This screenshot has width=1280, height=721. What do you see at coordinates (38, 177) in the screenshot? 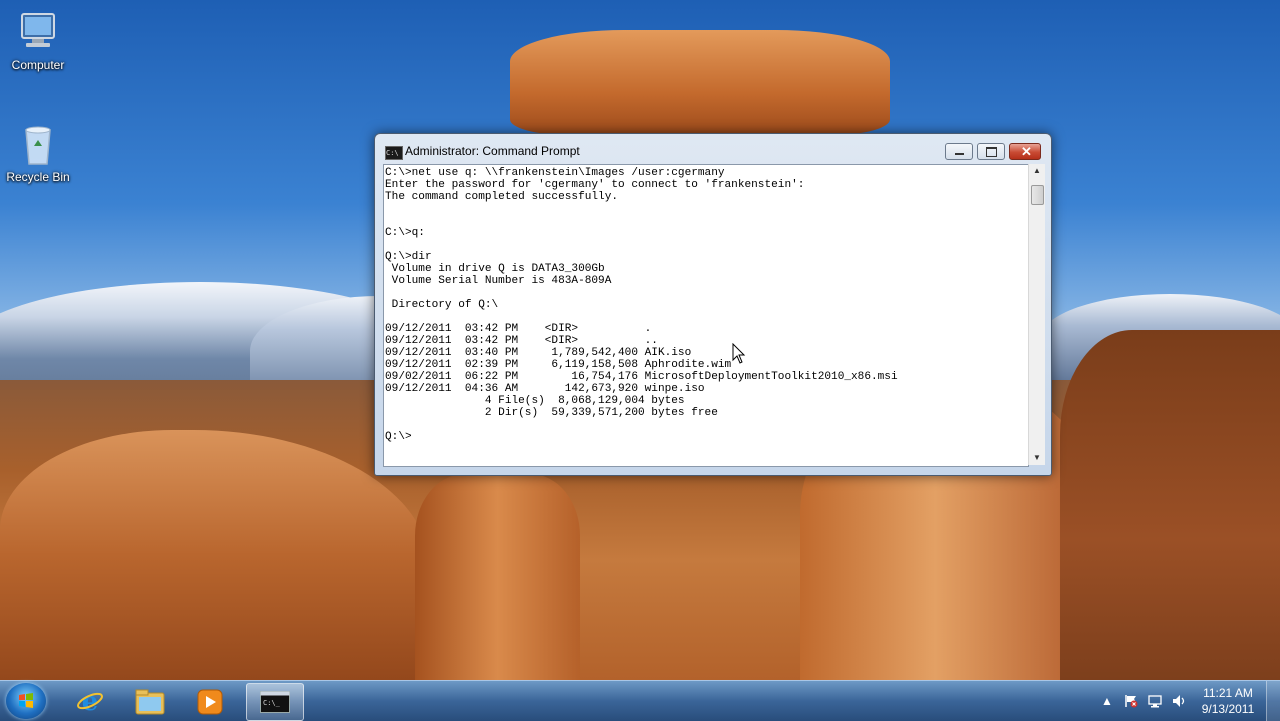
I see `desktop-icon-label: Recycle Bin` at bounding box center [38, 177].